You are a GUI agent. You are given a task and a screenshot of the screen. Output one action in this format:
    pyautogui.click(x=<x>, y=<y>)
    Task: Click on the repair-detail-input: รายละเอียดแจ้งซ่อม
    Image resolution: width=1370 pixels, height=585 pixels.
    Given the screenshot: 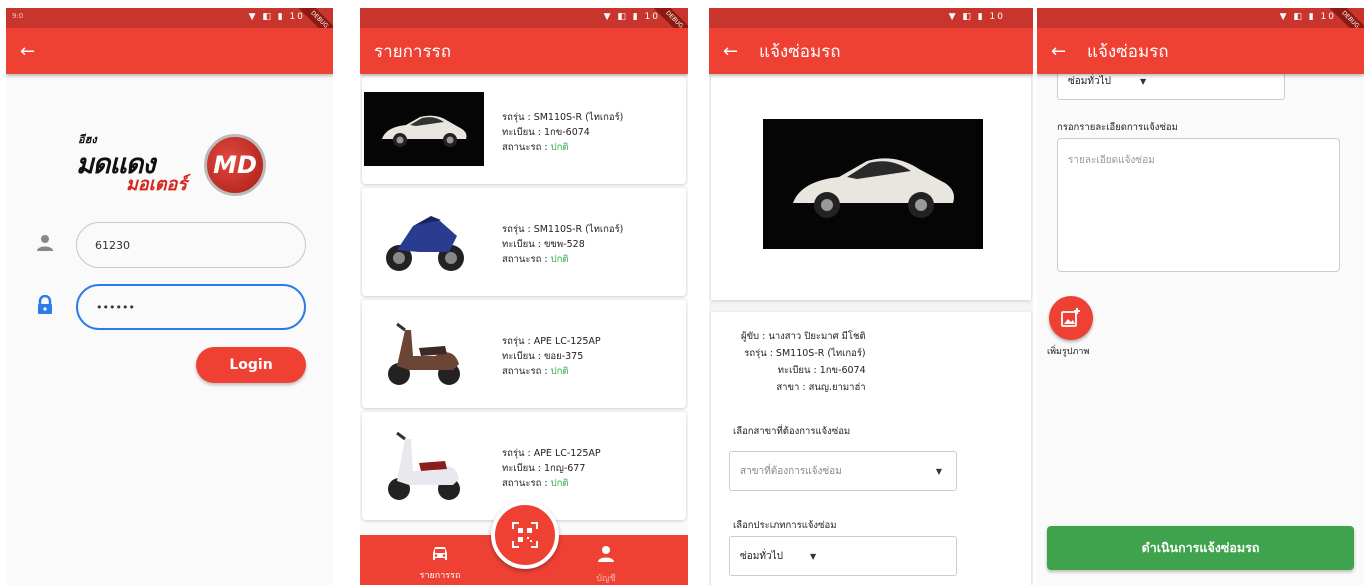 What is the action you would take?
    pyautogui.click(x=1198, y=205)
    